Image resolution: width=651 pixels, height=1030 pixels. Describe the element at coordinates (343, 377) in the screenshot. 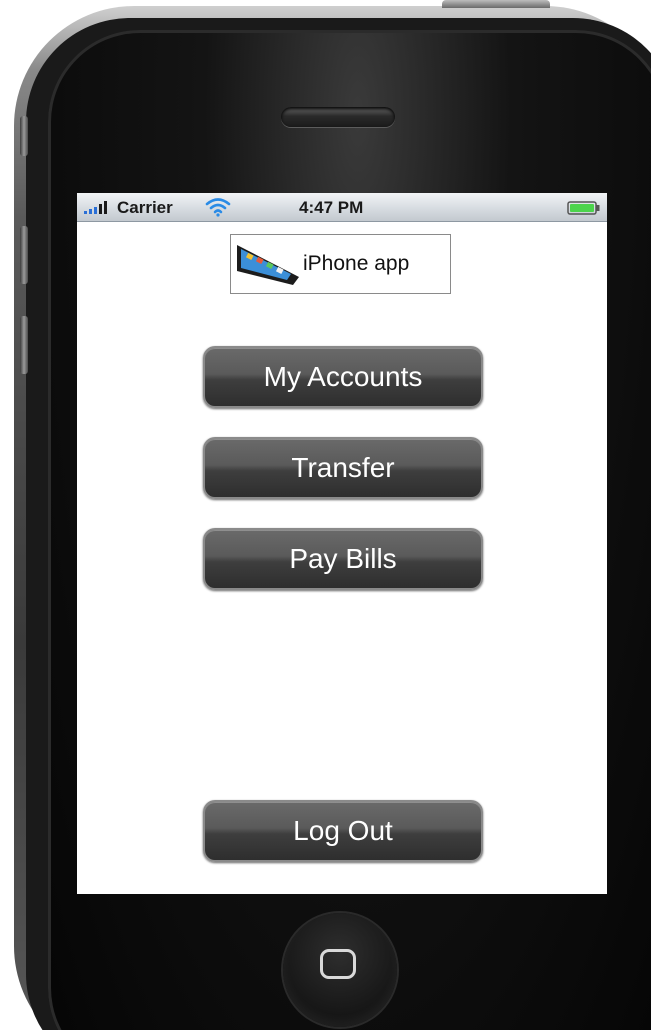

I see `my-accounts-button: My Accounts` at that location.